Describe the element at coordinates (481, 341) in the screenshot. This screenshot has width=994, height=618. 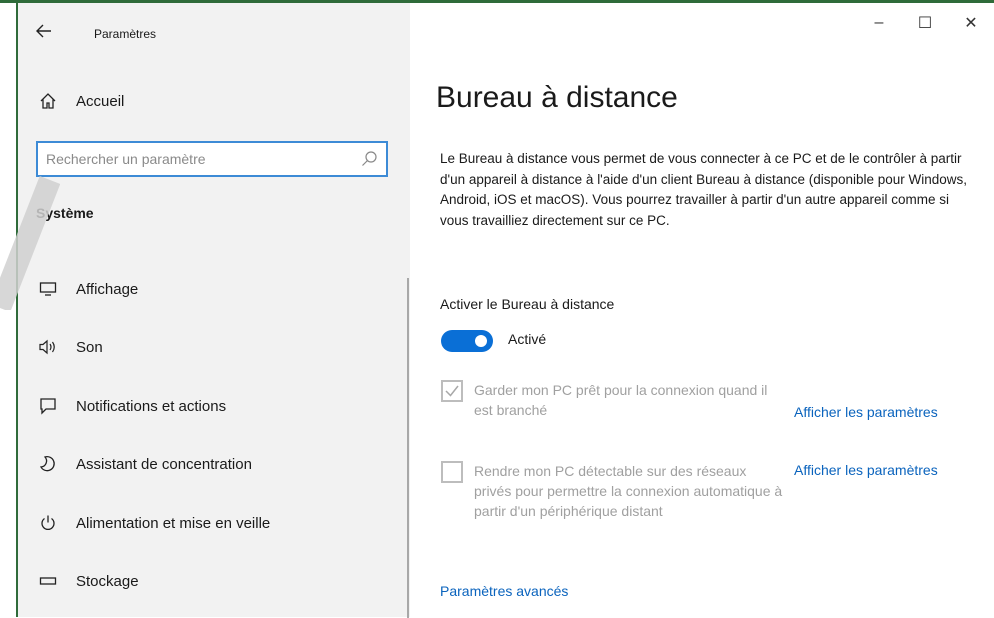
I see `toggle-knob` at that location.